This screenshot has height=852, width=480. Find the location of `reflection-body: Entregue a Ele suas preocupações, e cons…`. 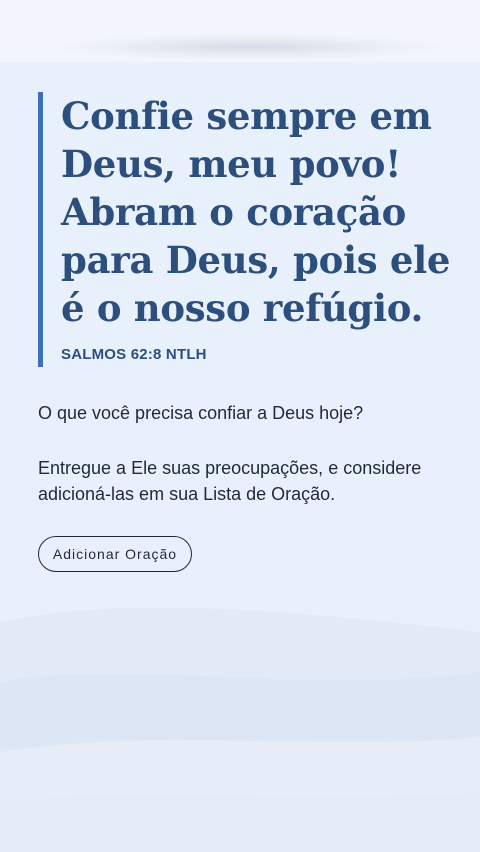

reflection-body: Entregue a Ele suas preocupações, e cons… is located at coordinates (230, 481).